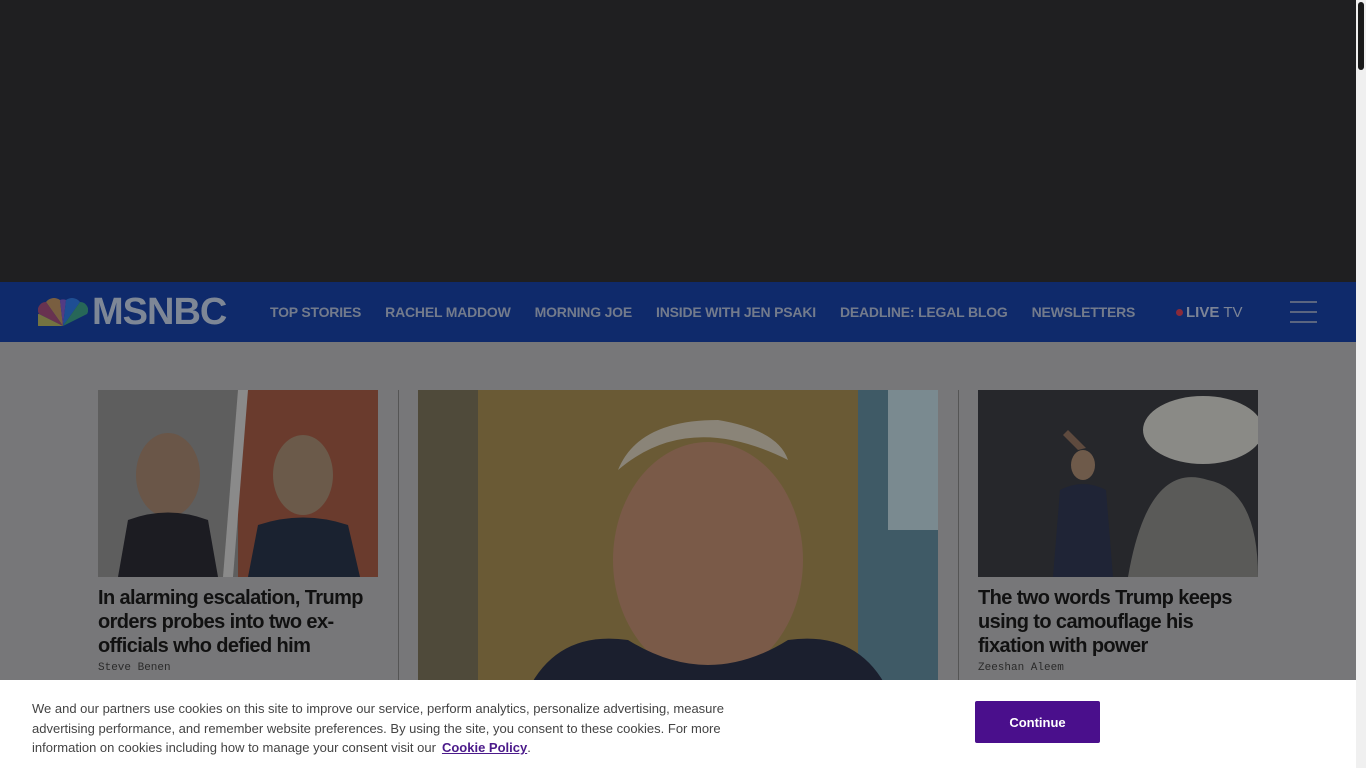  Describe the element at coordinates (315, 312) in the screenshot. I see `nav-link-top-stories: TOP STORIES` at that location.